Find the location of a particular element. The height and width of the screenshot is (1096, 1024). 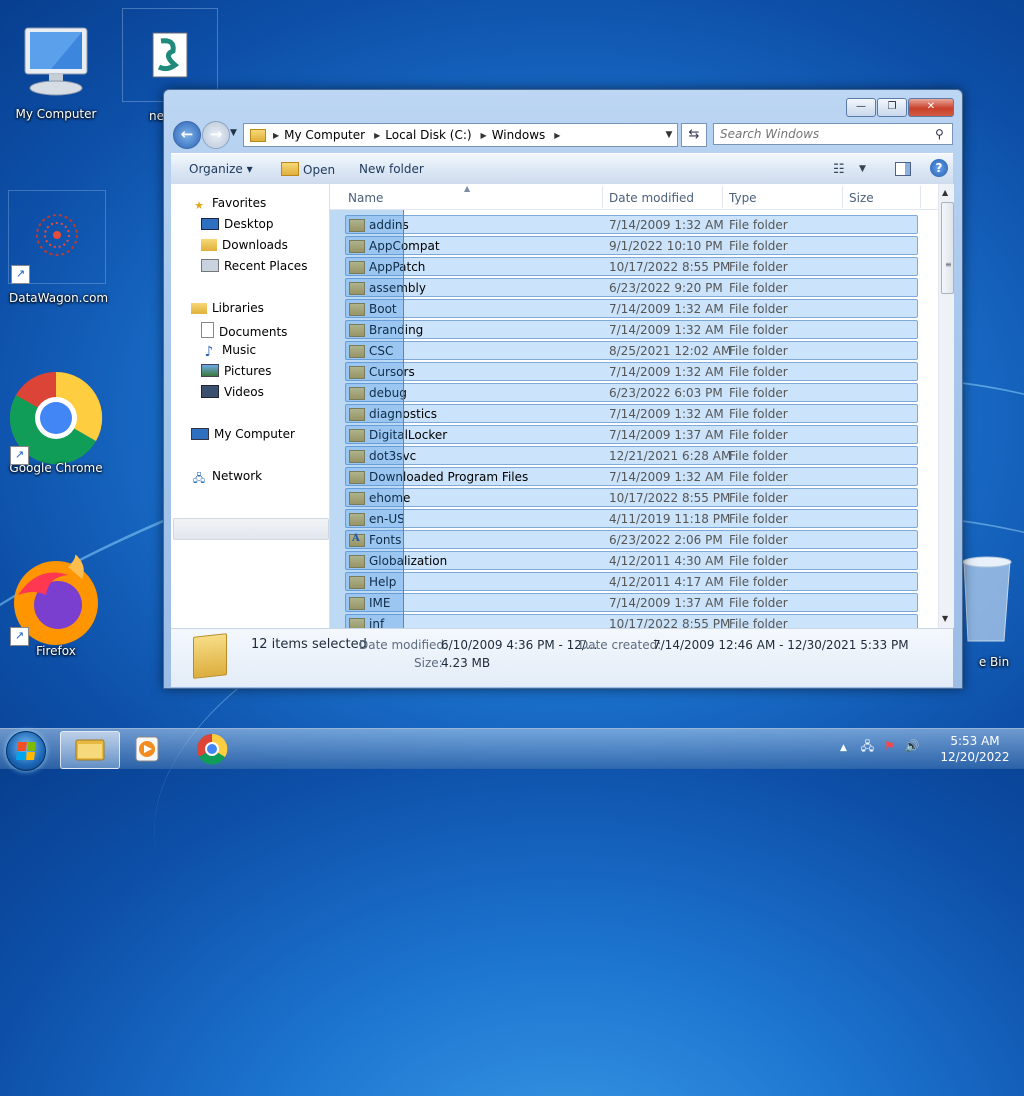

table-row: AppPatch 10/17/2022 8:55 PM File folder is located at coordinates (631, 266).